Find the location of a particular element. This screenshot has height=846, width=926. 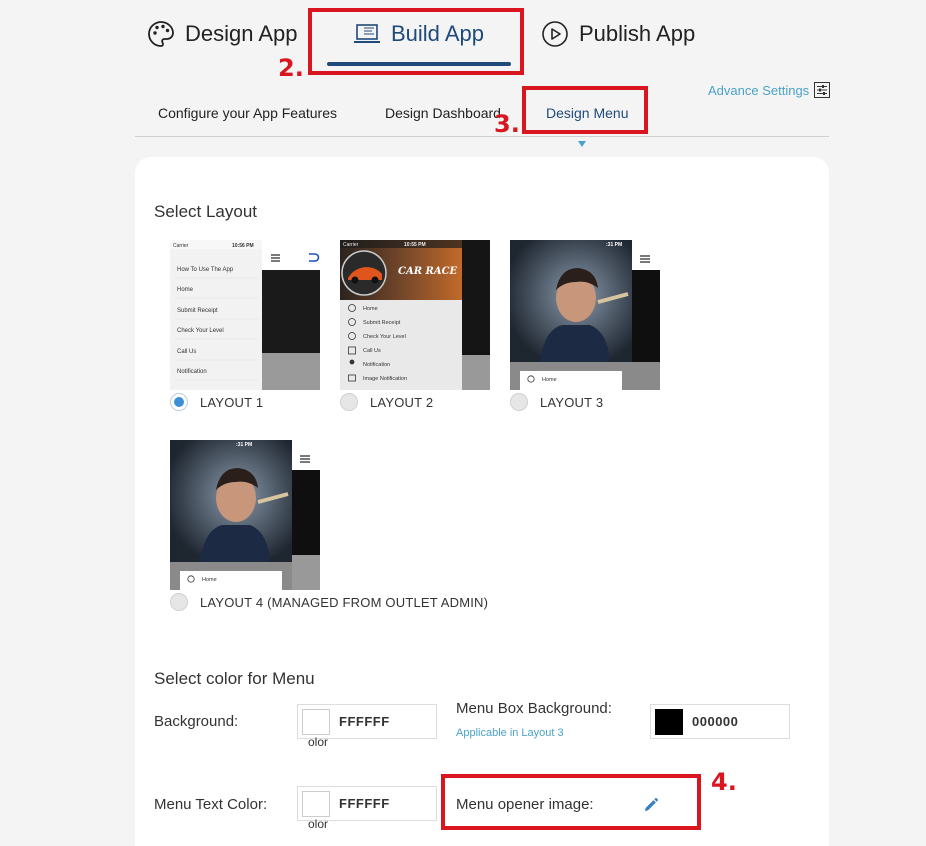

layout-1-item: Submit Receipt is located at coordinates (197, 311).